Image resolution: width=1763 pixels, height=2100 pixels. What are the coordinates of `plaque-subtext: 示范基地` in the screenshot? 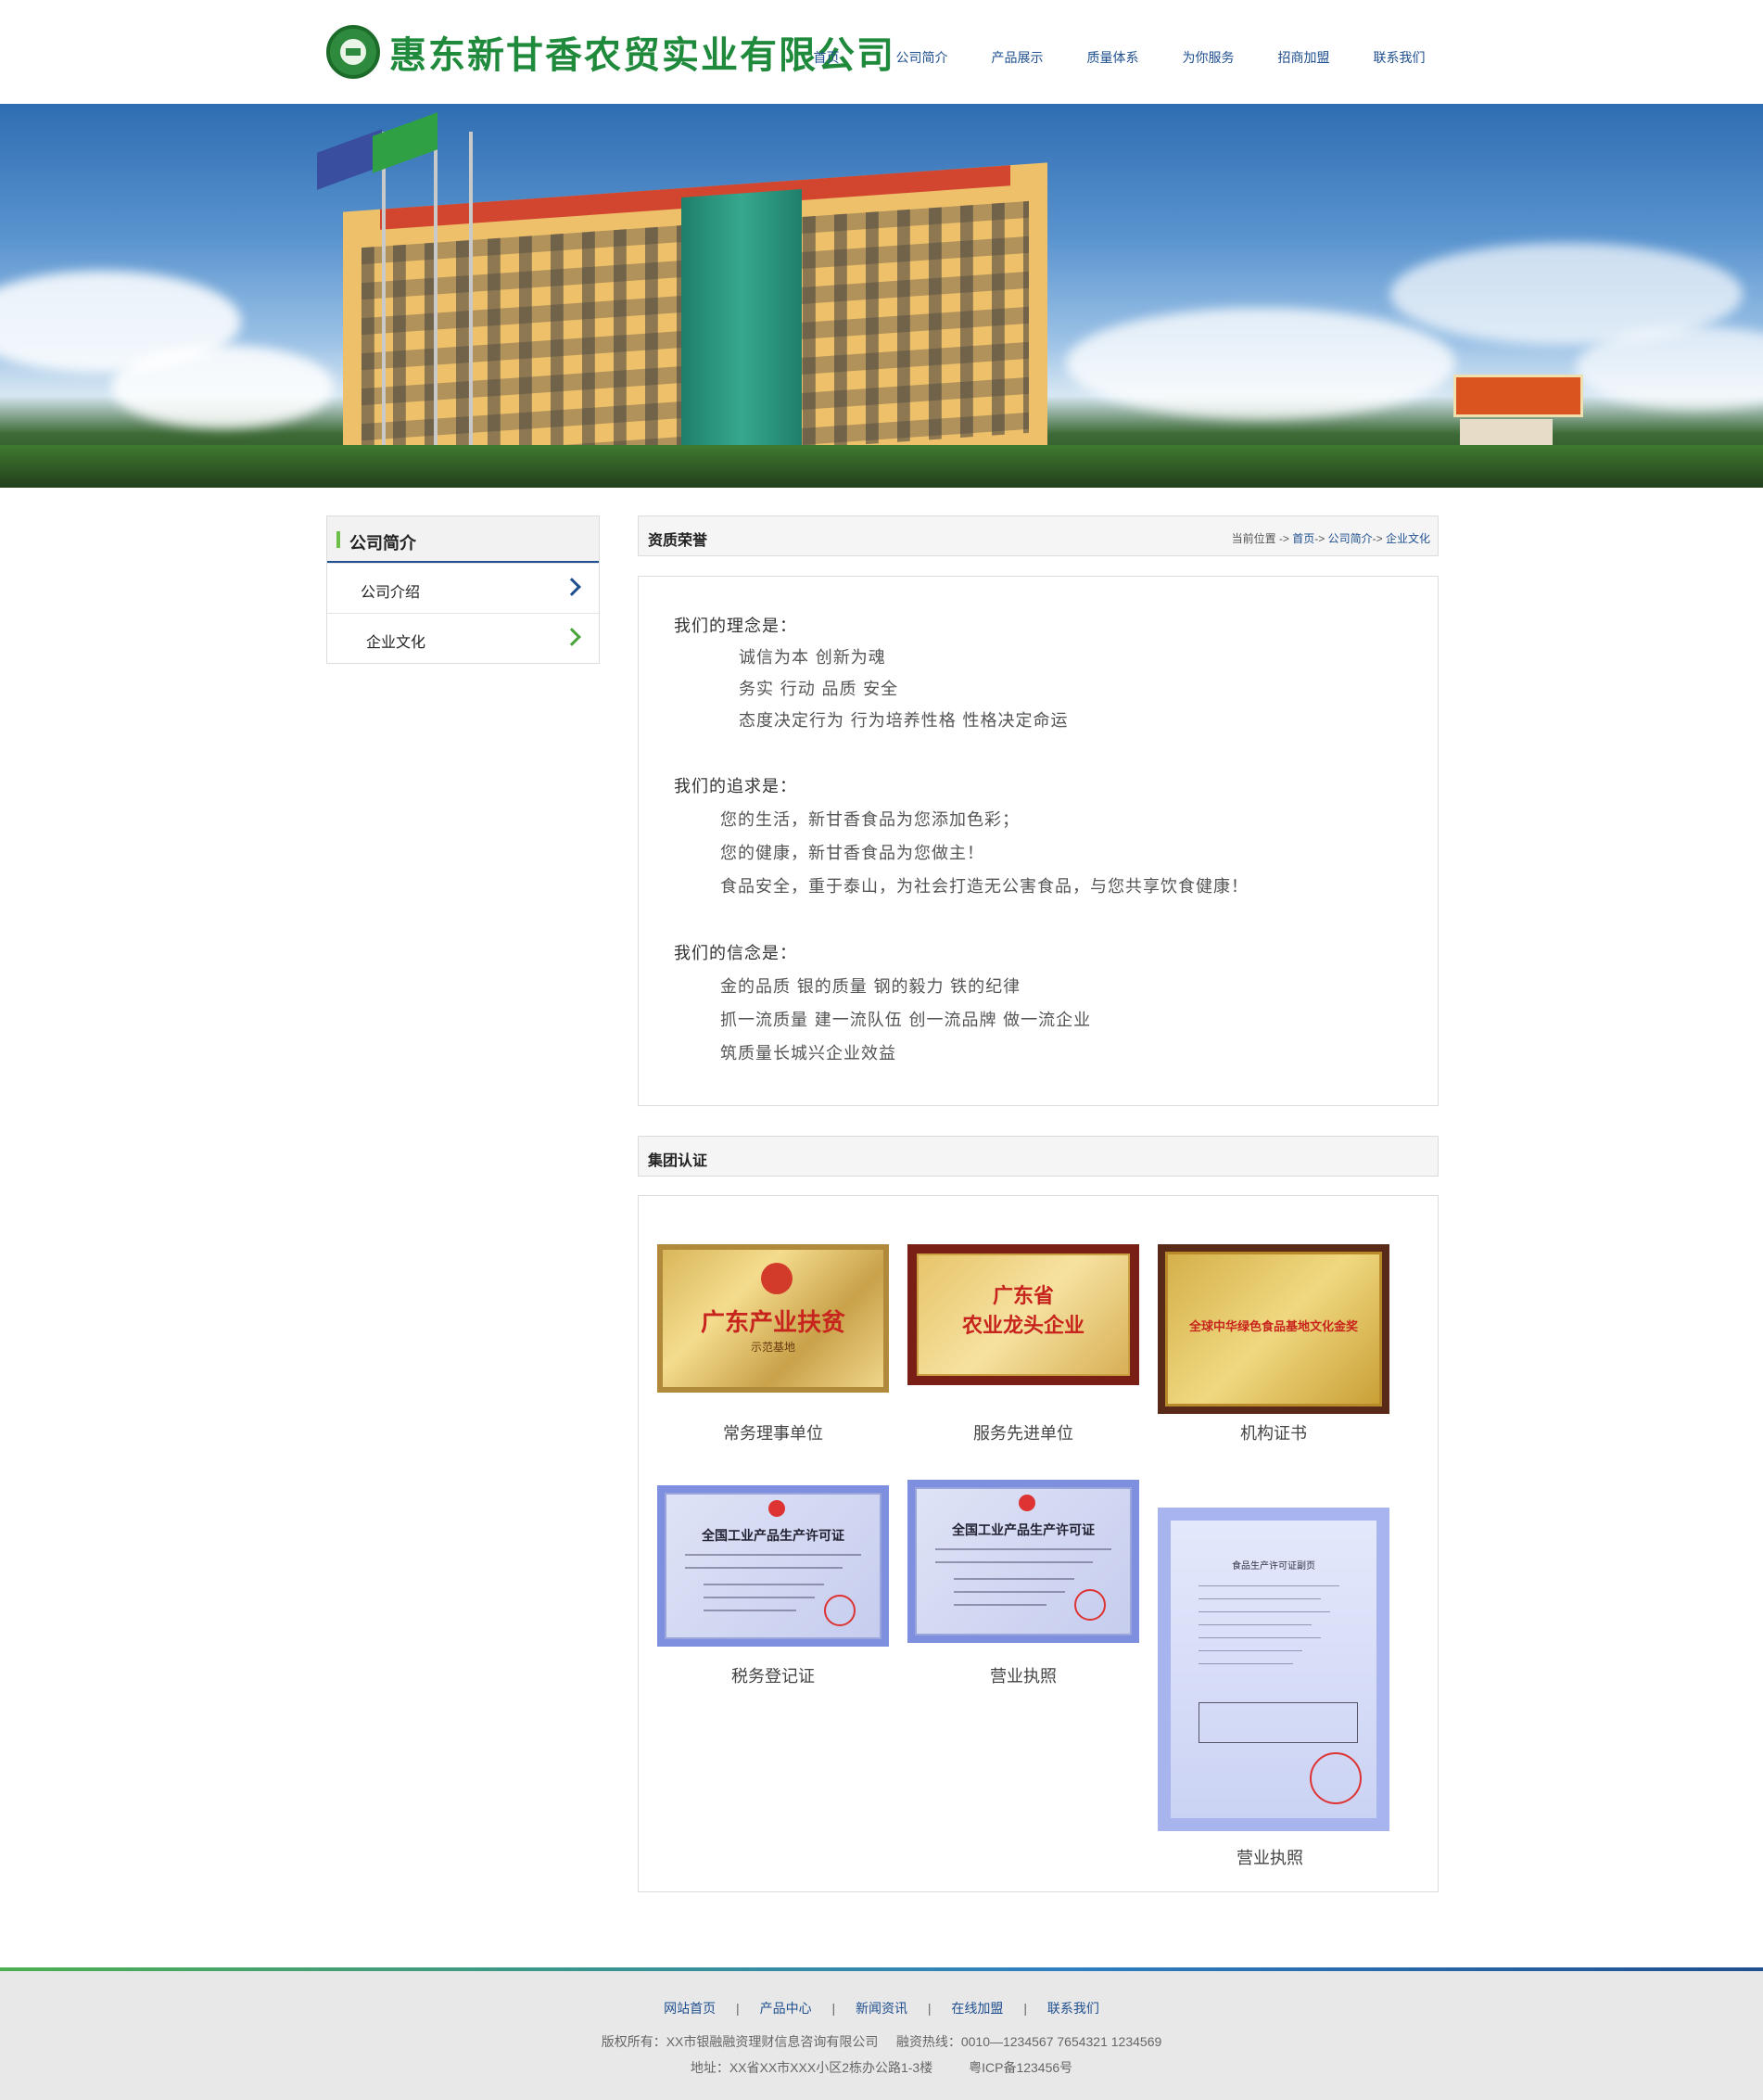 It's located at (772, 1347).